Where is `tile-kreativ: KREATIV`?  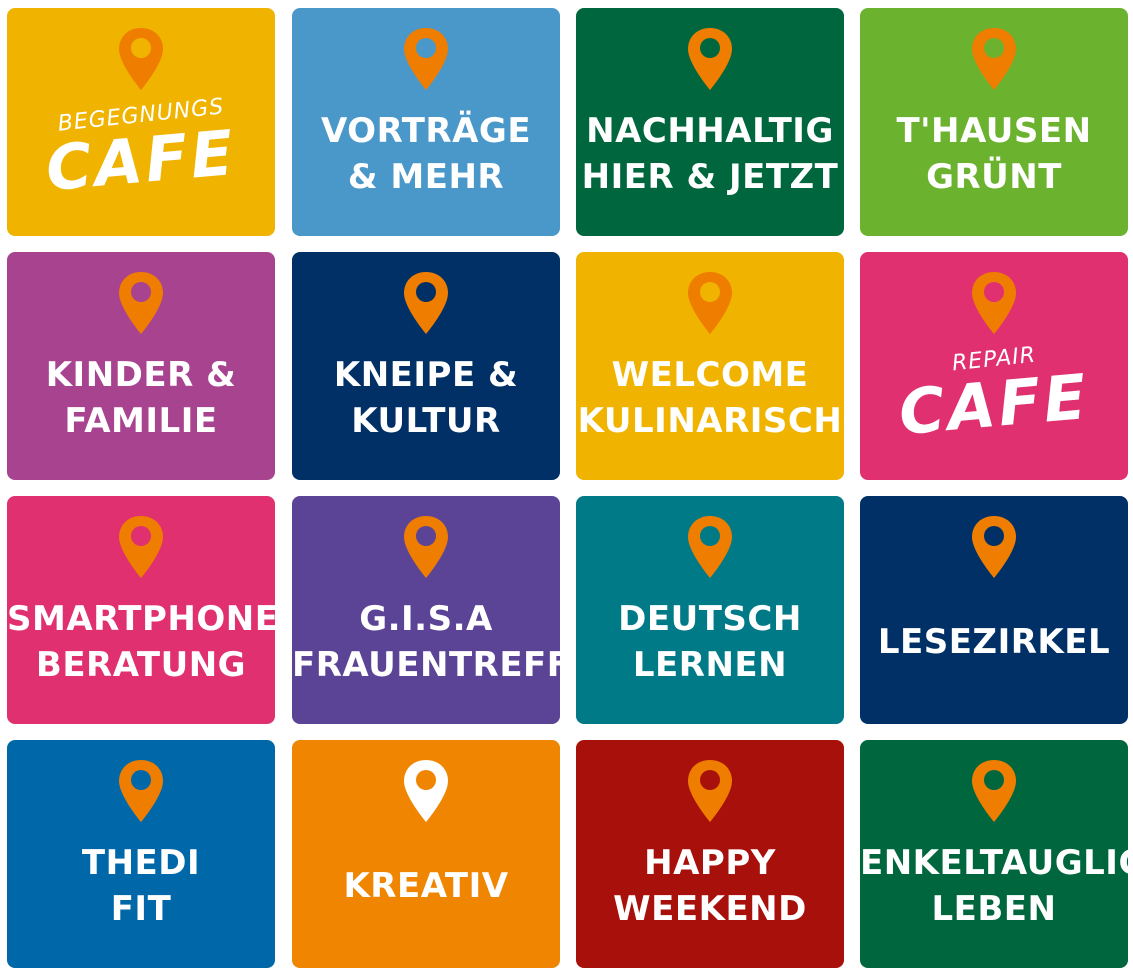 tile-kreativ: KREATIV is located at coordinates (426, 854).